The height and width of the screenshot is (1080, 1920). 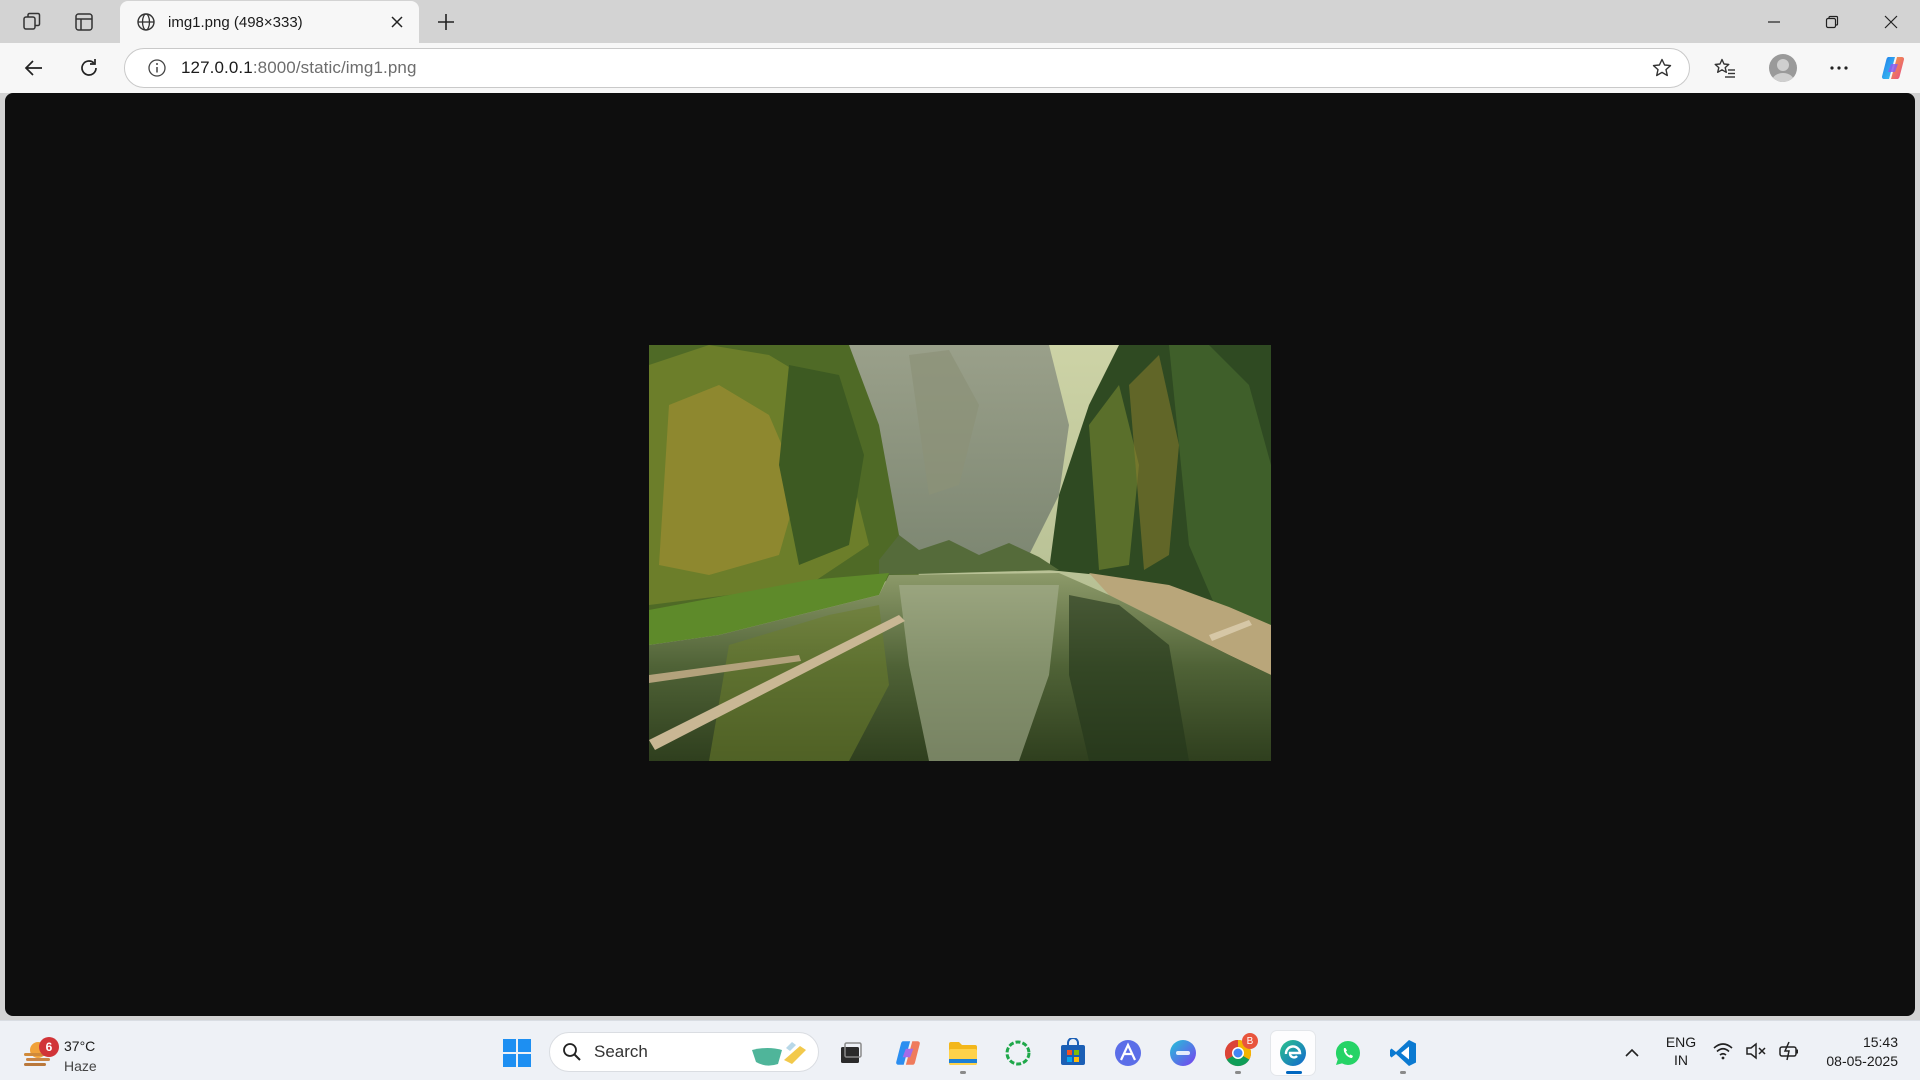 I want to click on taskbar-edge, so click(x=1293, y=1053).